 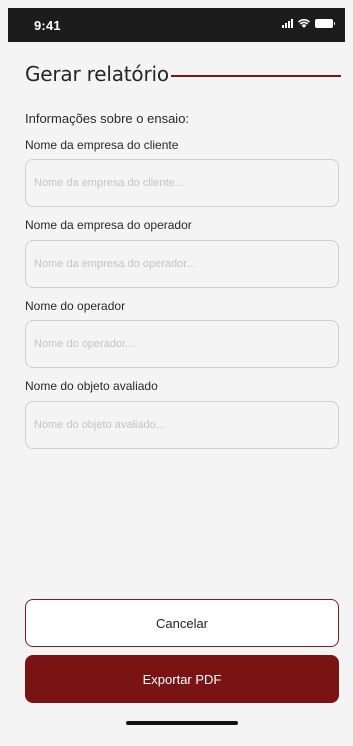 What do you see at coordinates (75, 306) in the screenshot?
I see `operator-name-label: Nome do operador` at bounding box center [75, 306].